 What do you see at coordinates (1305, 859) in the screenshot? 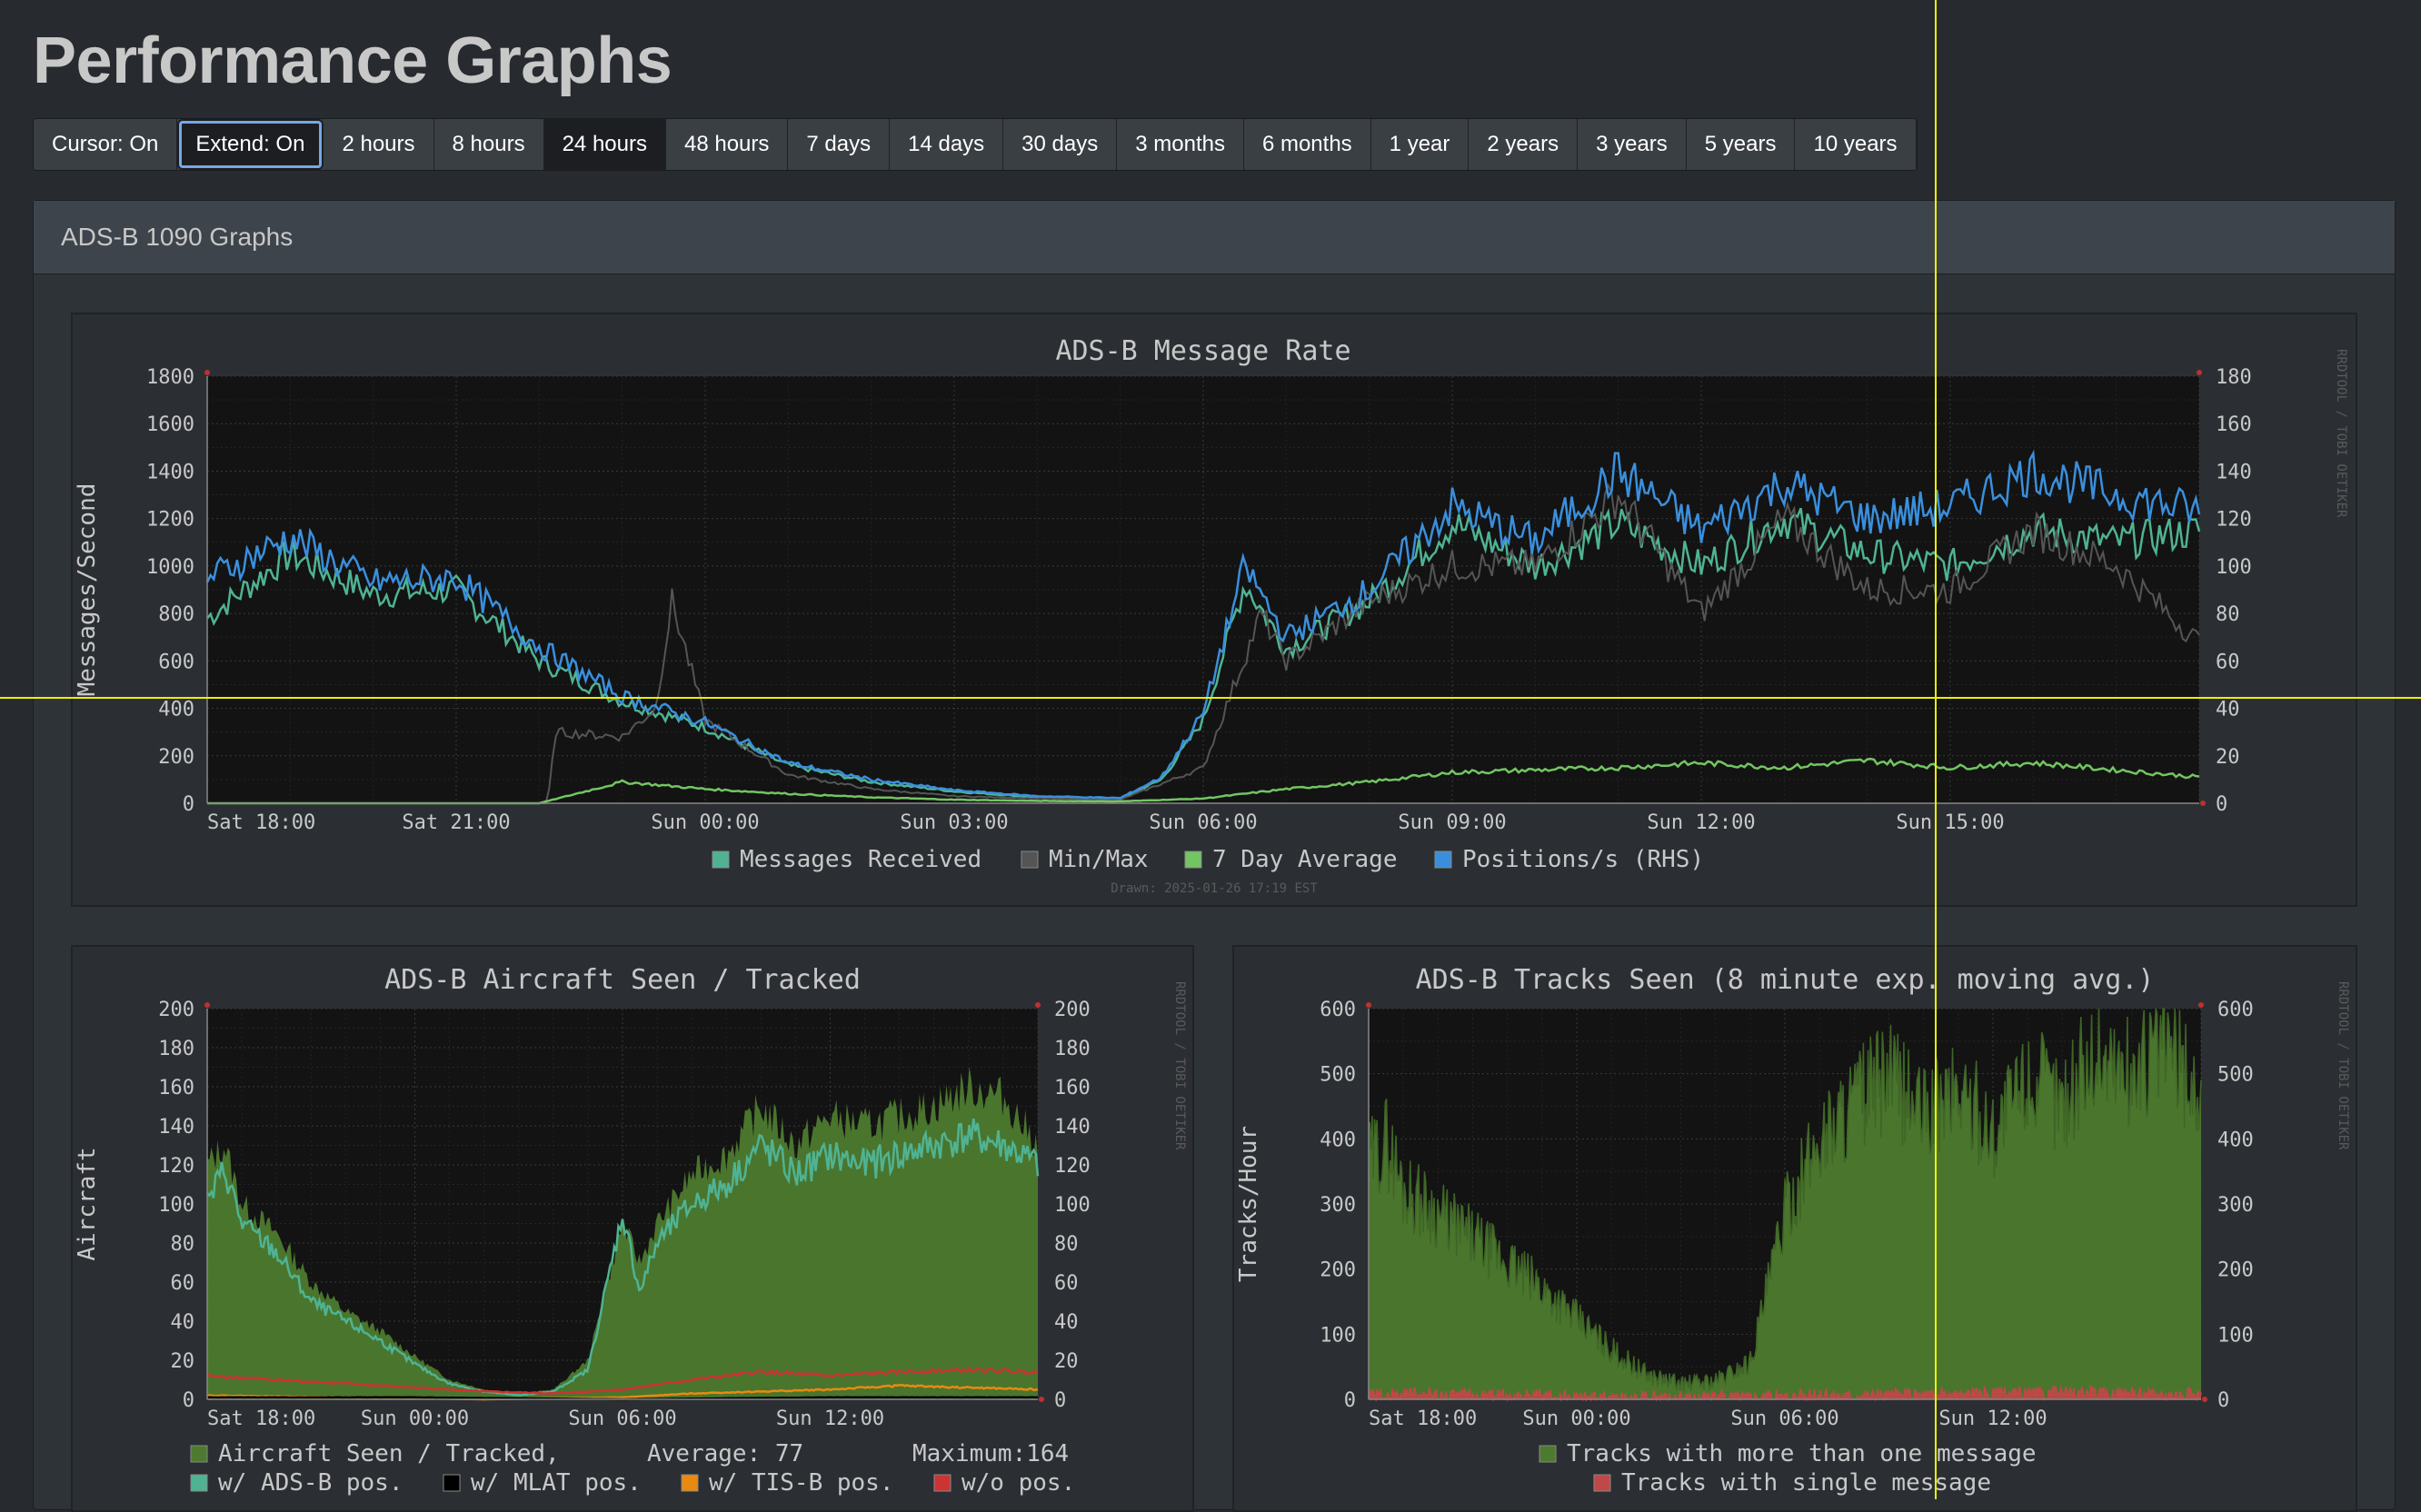
I see `legend-item-7-day-average: 7 Day Average` at bounding box center [1305, 859].